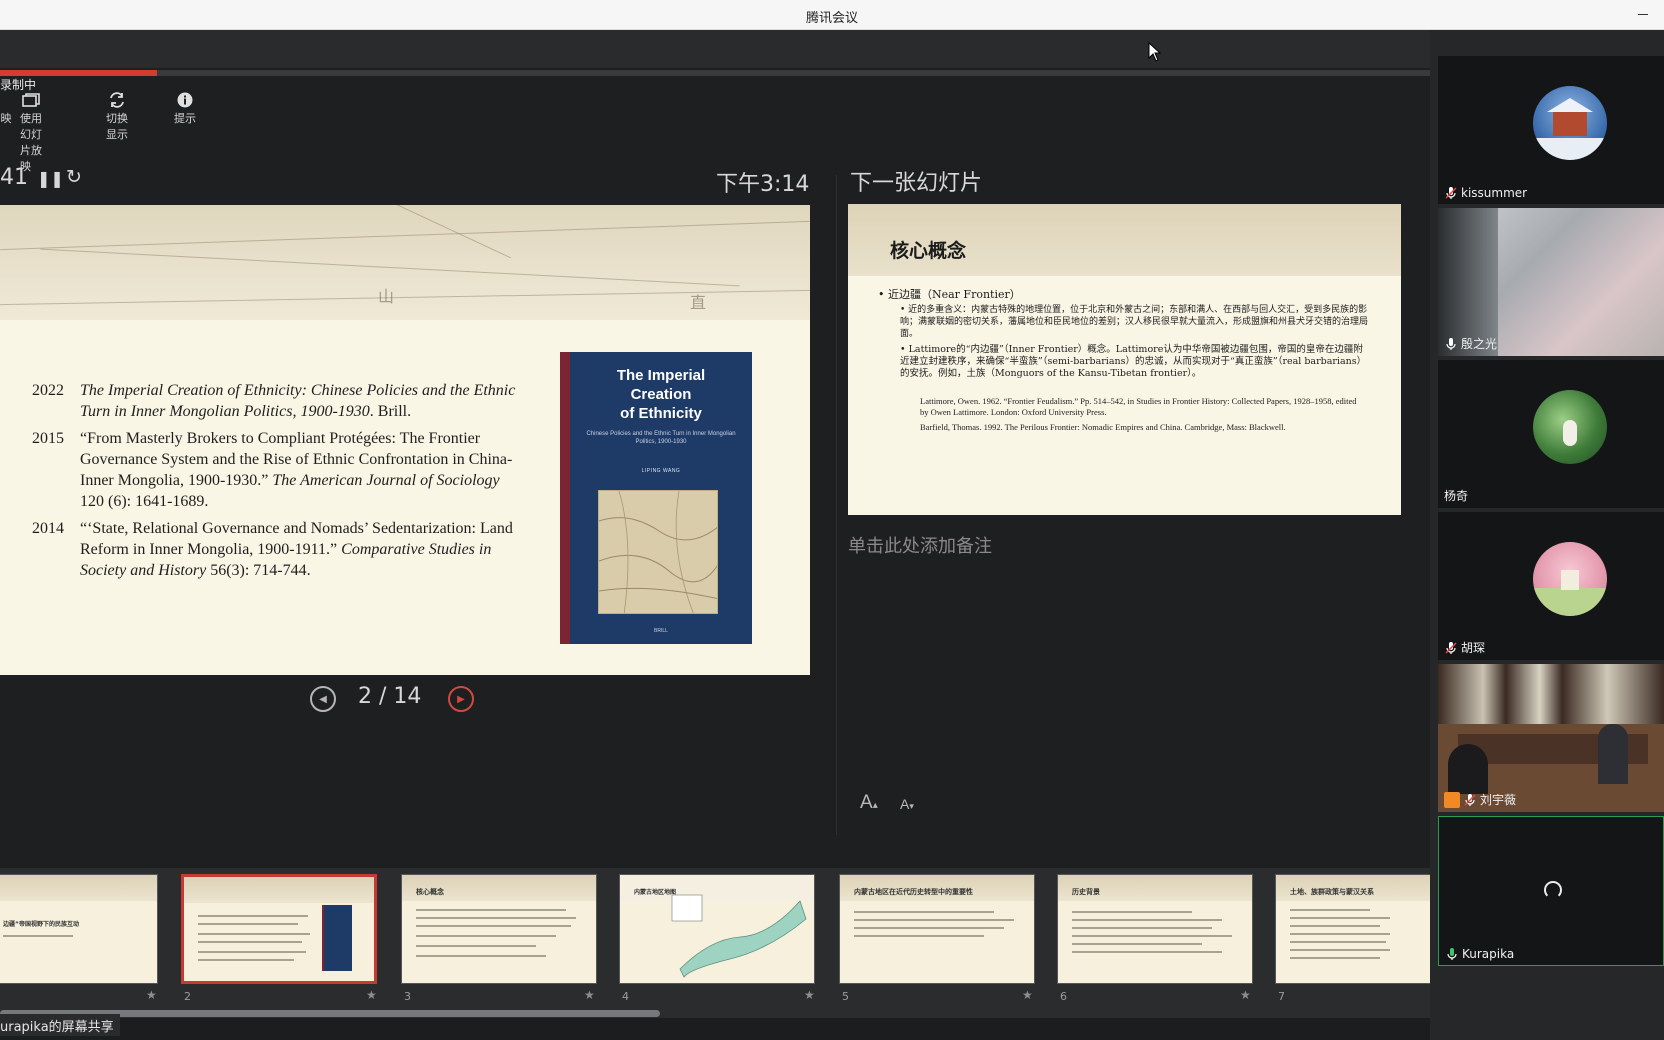 This screenshot has width=1664, height=1040. I want to click on thumbnail-number: 6, so click(1063, 996).